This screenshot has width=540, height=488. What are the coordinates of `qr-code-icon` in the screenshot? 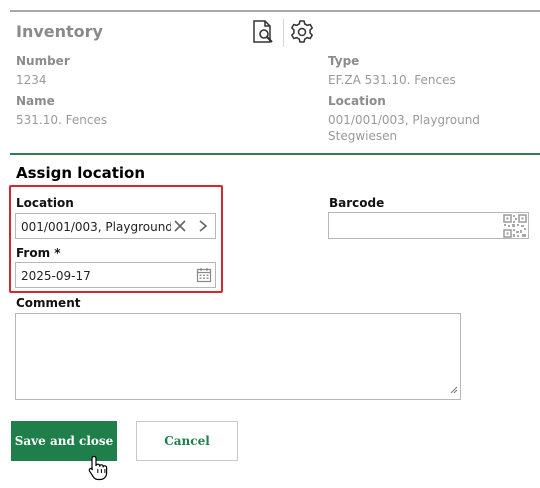 It's located at (515, 227).